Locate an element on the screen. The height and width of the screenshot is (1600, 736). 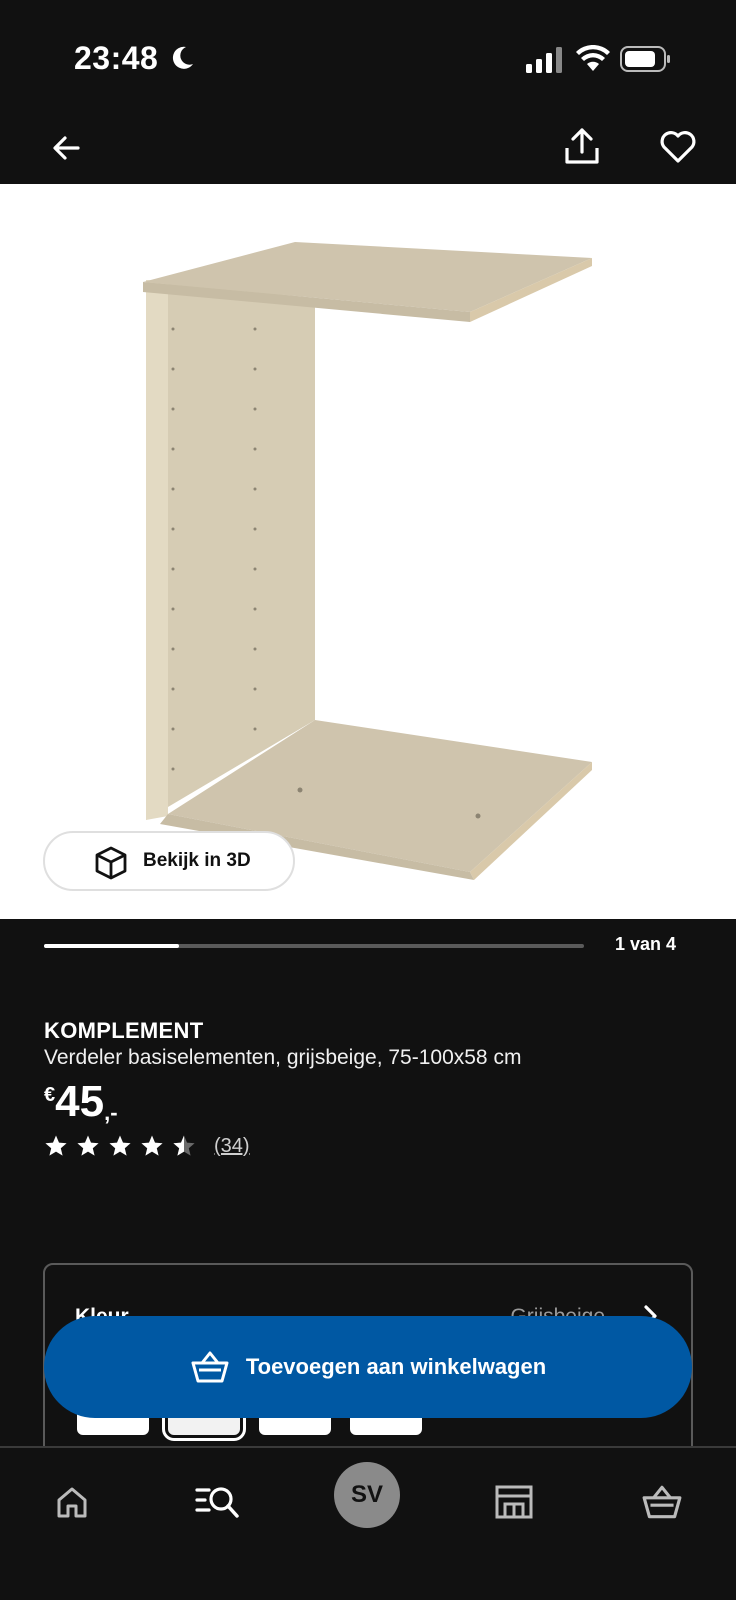
back-button is located at coordinates (66, 148).